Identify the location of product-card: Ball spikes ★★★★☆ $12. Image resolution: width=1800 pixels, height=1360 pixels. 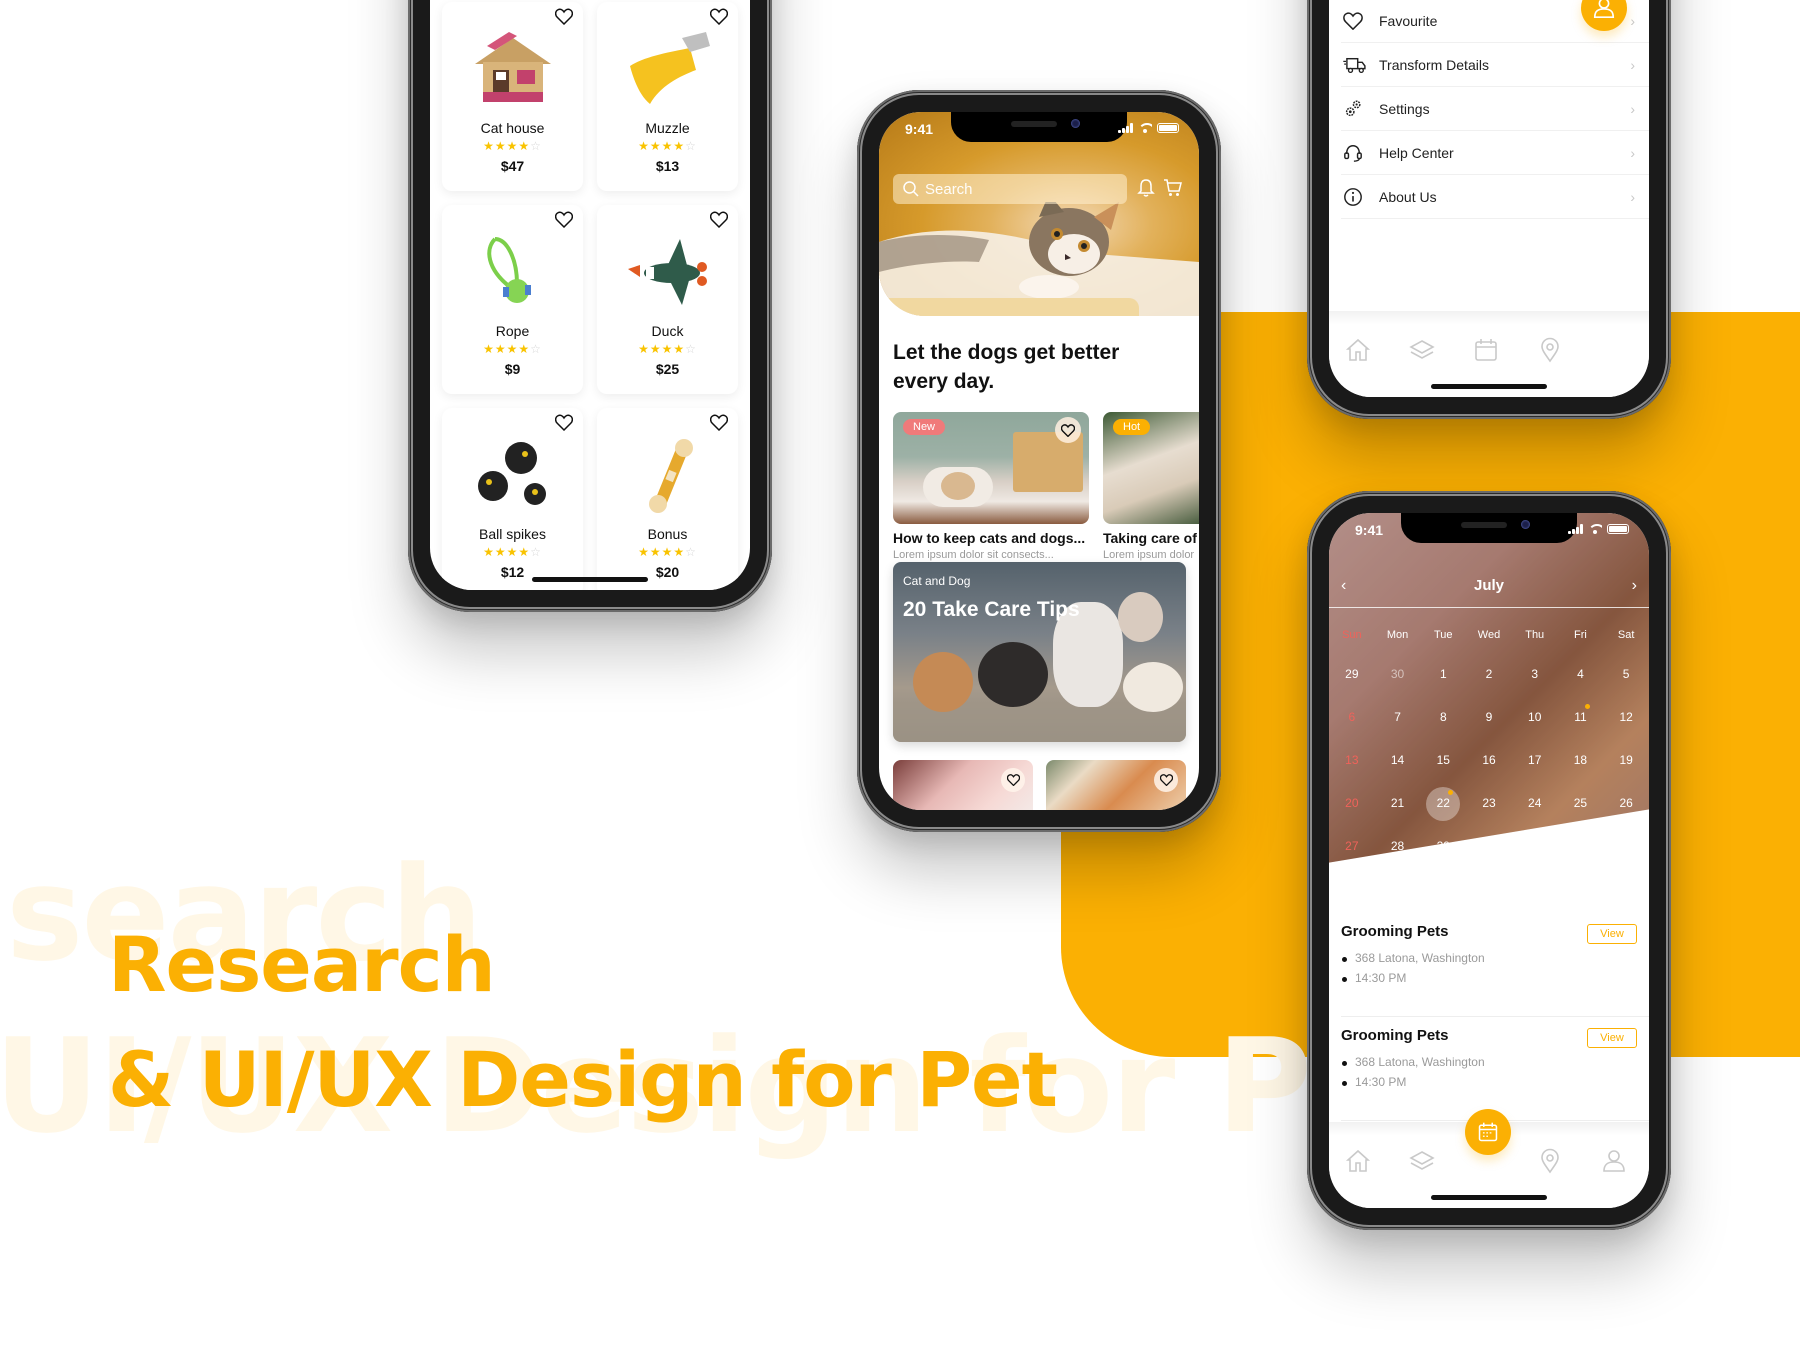
(512, 499).